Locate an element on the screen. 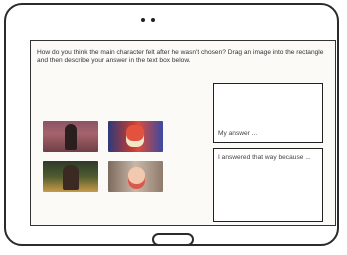  draggable-image-woman-gesturing is located at coordinates (70, 136).